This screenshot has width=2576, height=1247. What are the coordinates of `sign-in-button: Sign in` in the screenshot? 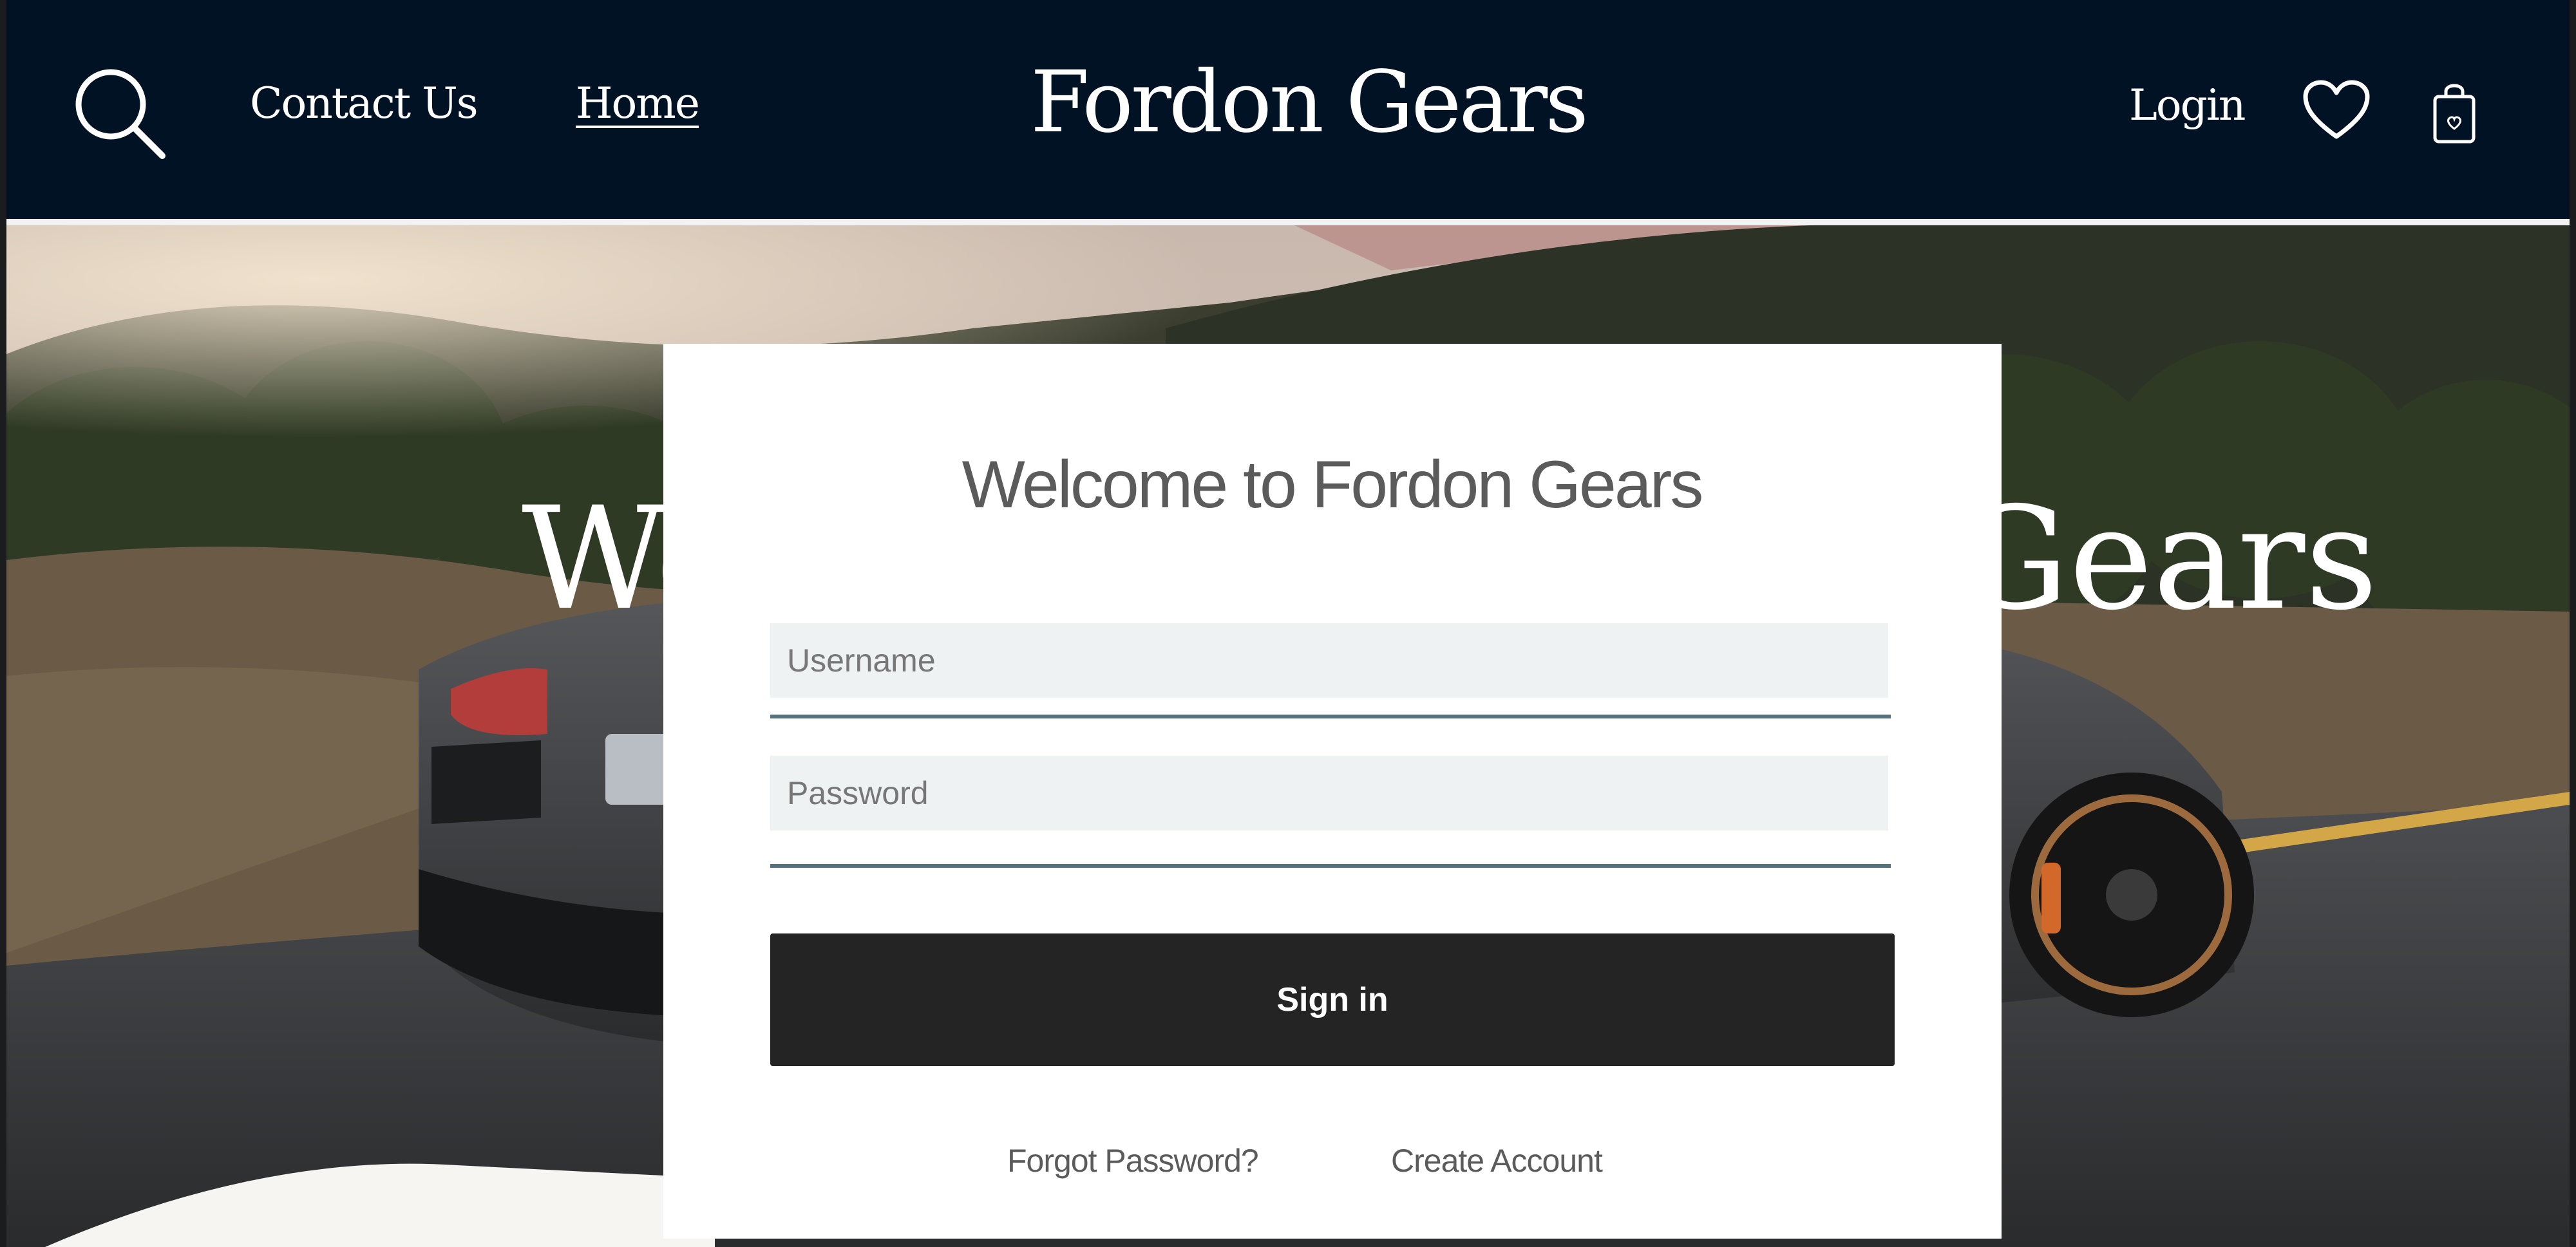 It's located at (1333, 999).